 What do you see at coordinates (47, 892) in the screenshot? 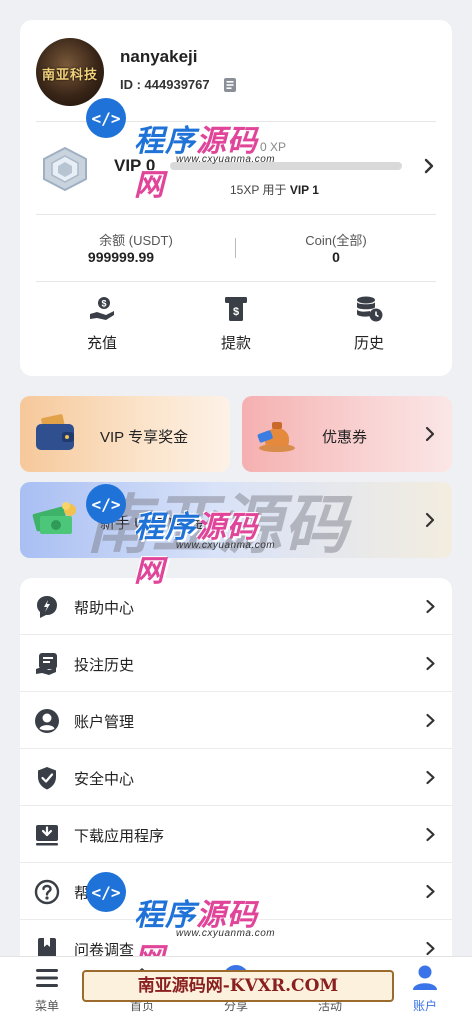
I see `question-icon` at bounding box center [47, 892].